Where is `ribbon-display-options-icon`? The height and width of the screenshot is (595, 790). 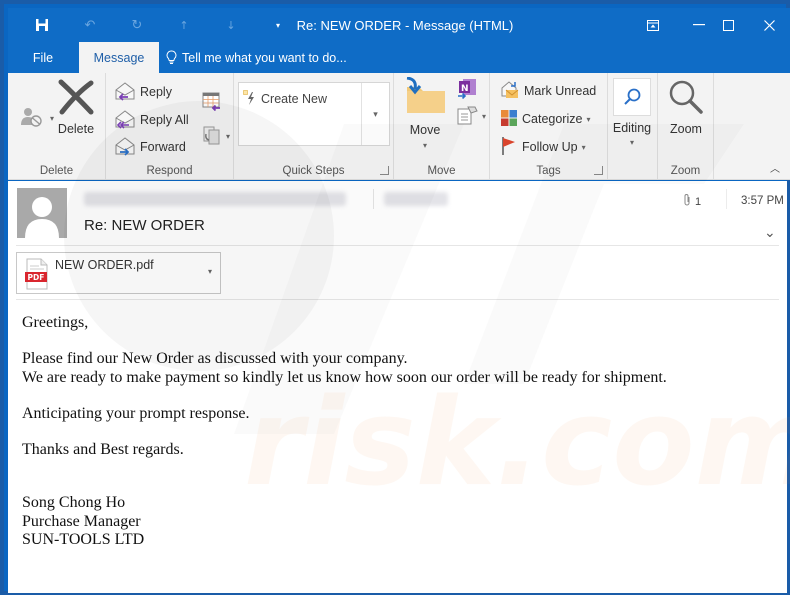 ribbon-display-options-icon is located at coordinates (653, 25).